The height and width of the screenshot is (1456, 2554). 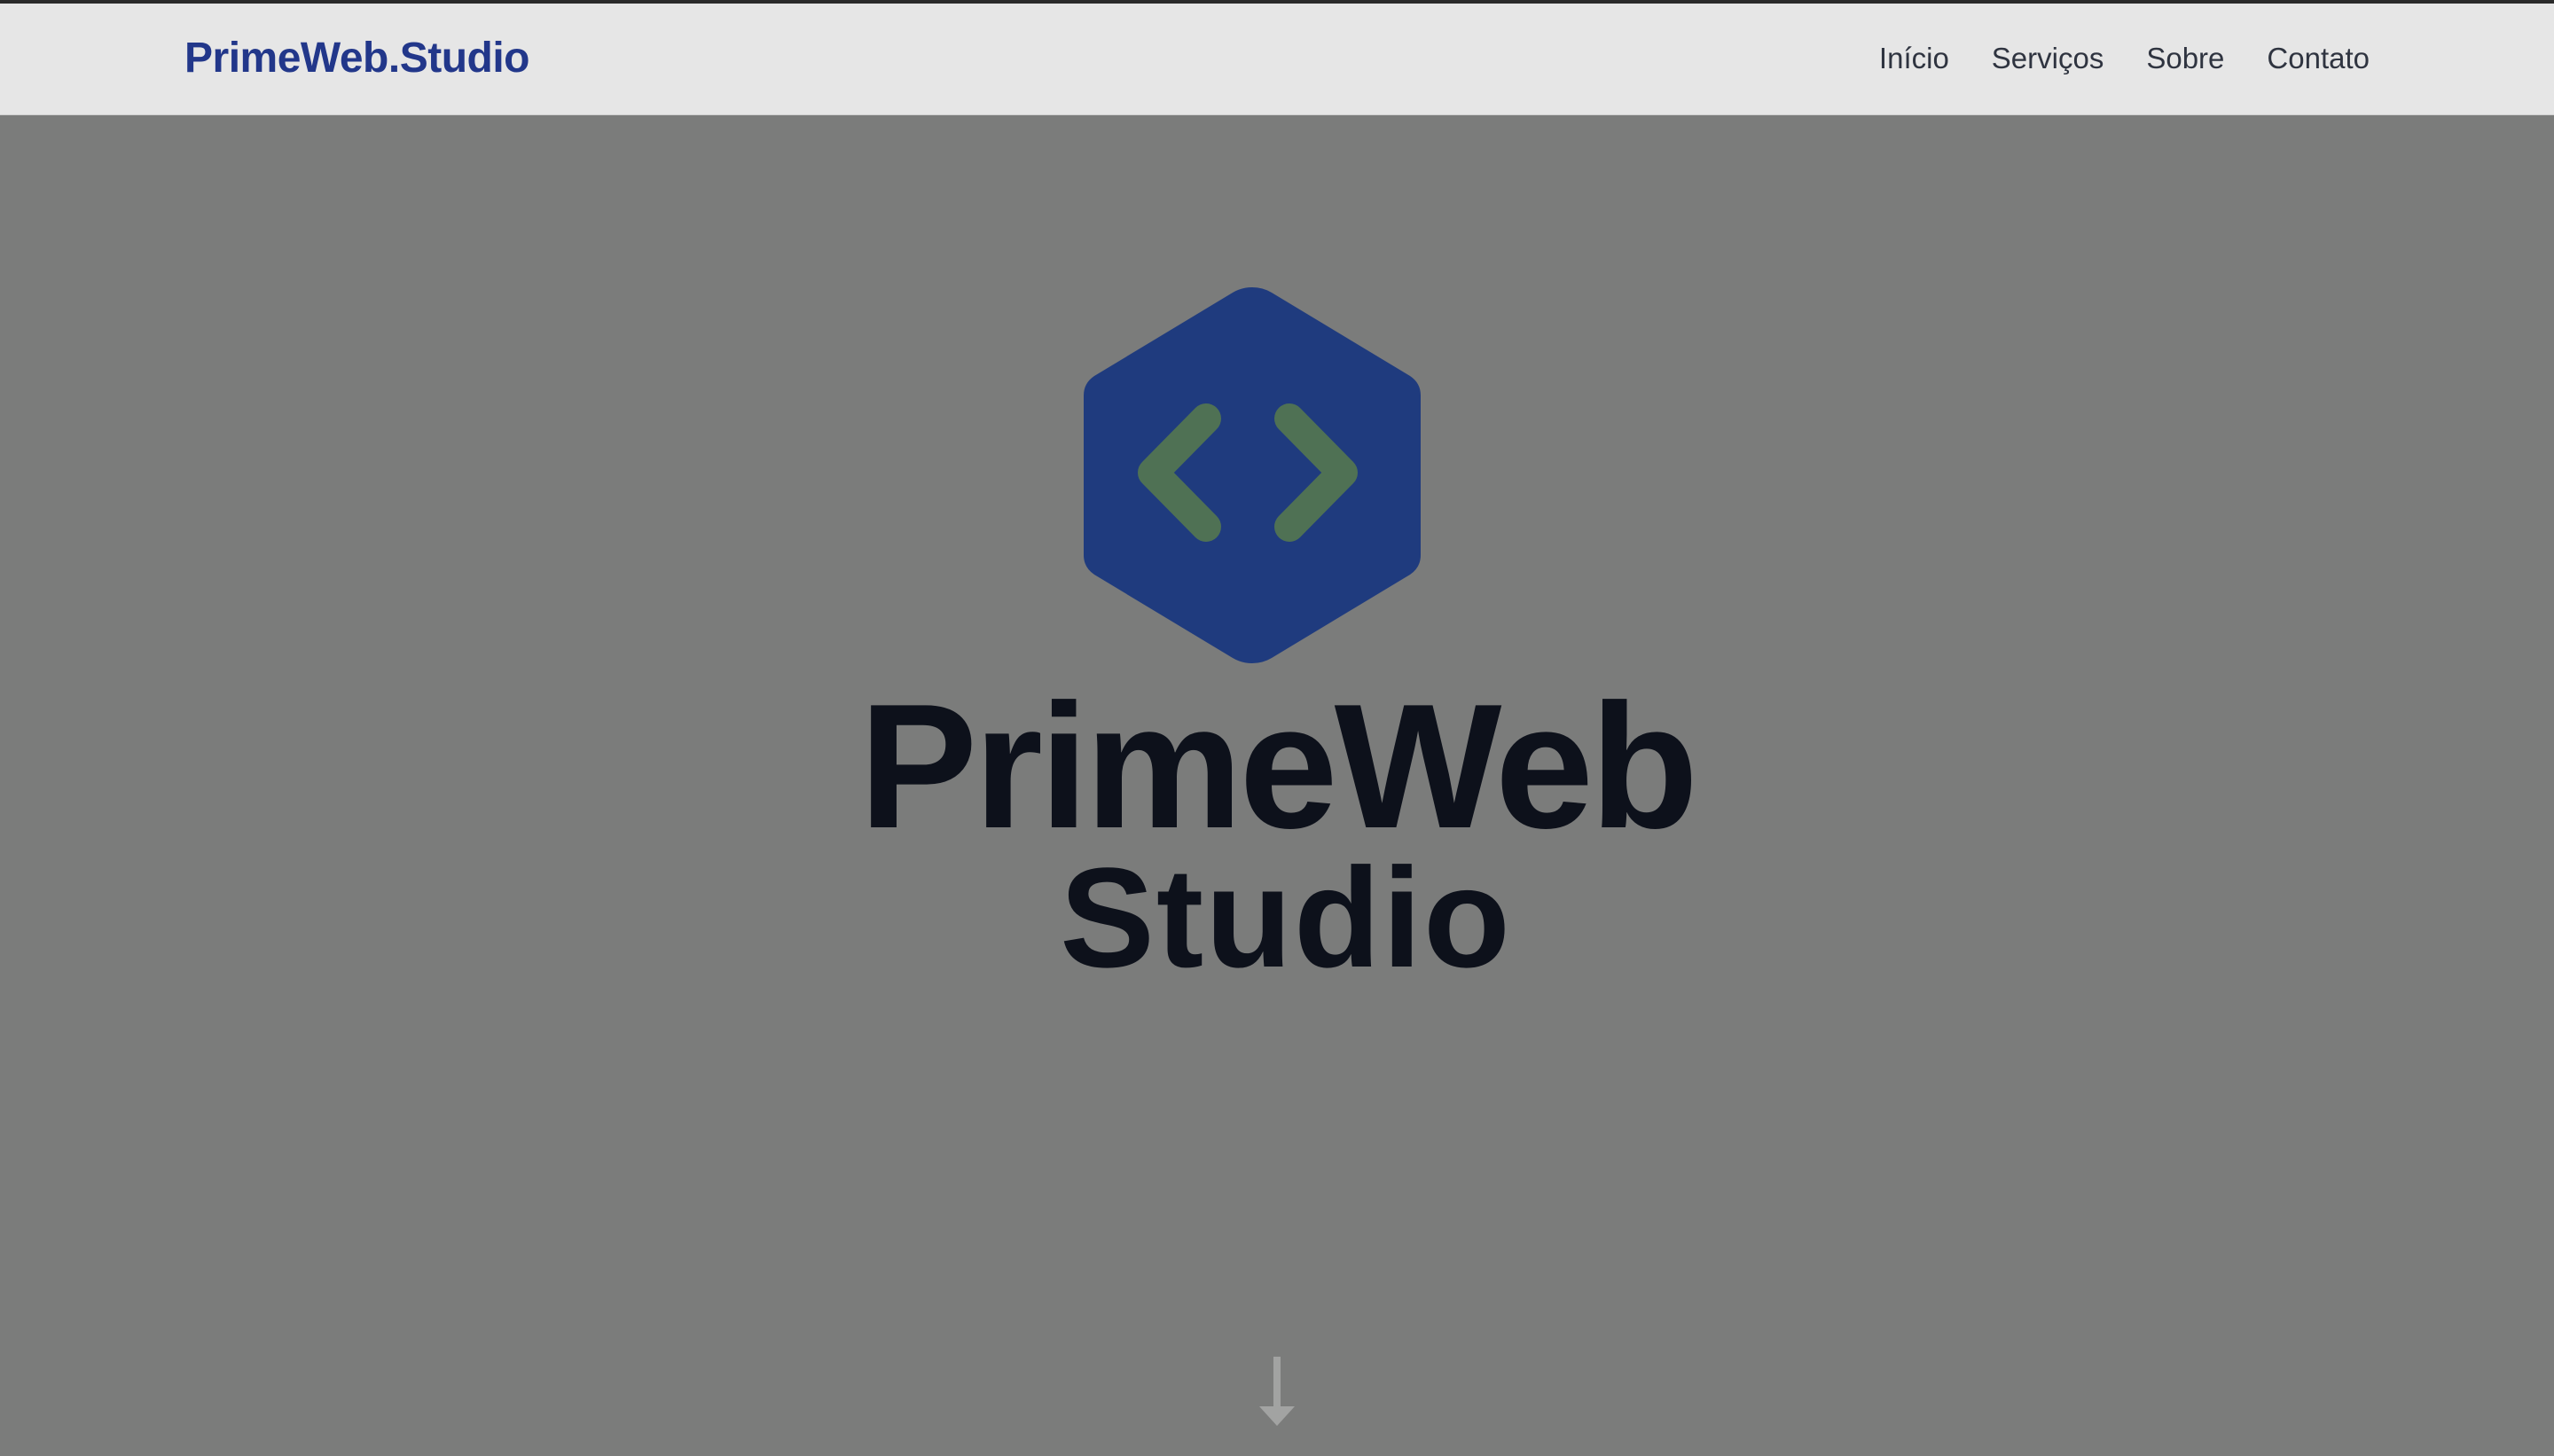 I want to click on nav-link-sobre: Sobre, so click(x=2185, y=58).